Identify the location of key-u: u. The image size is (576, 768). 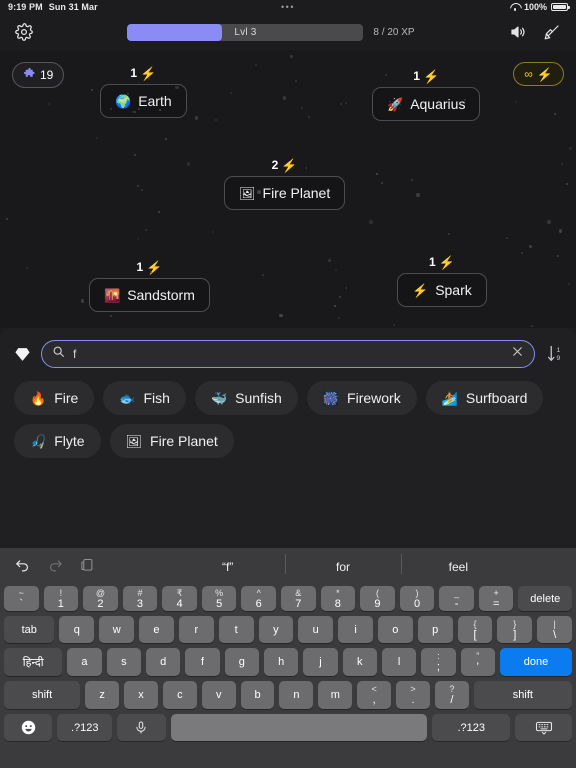
(316, 629).